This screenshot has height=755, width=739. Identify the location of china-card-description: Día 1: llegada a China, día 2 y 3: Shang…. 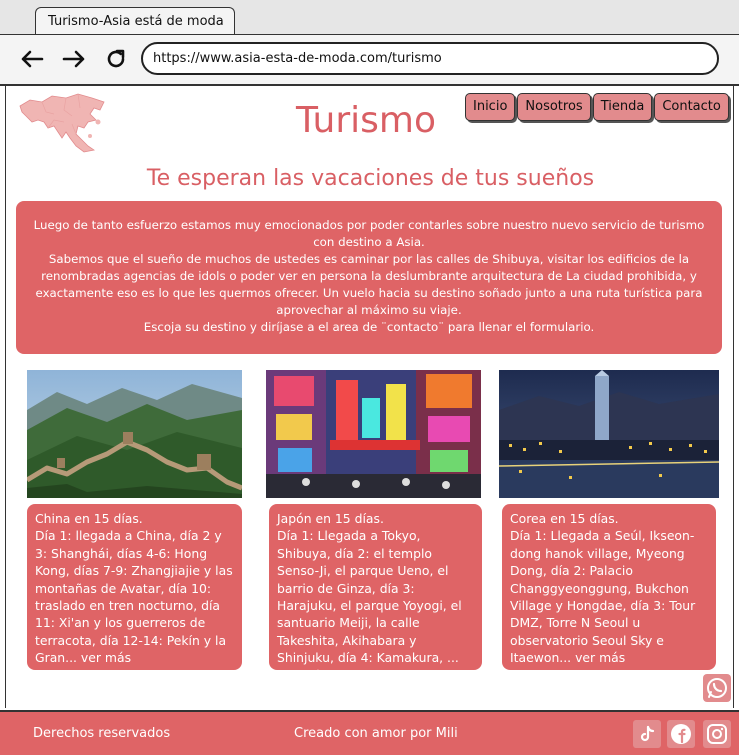
(134, 597).